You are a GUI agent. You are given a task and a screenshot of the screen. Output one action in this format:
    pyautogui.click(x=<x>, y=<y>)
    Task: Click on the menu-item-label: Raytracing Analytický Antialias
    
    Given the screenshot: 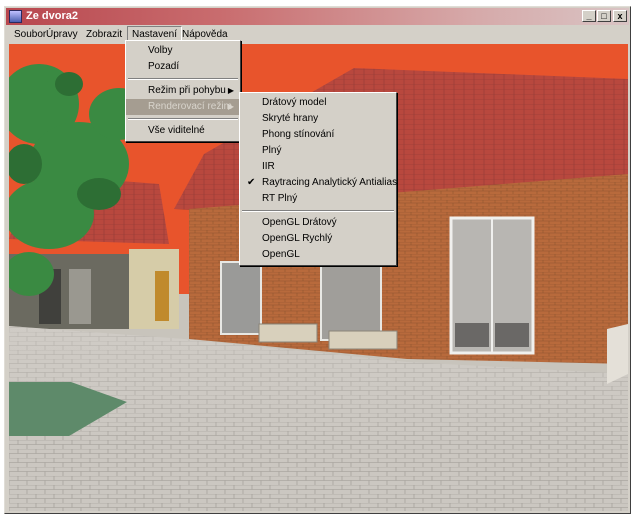 What is the action you would take?
    pyautogui.click(x=330, y=182)
    